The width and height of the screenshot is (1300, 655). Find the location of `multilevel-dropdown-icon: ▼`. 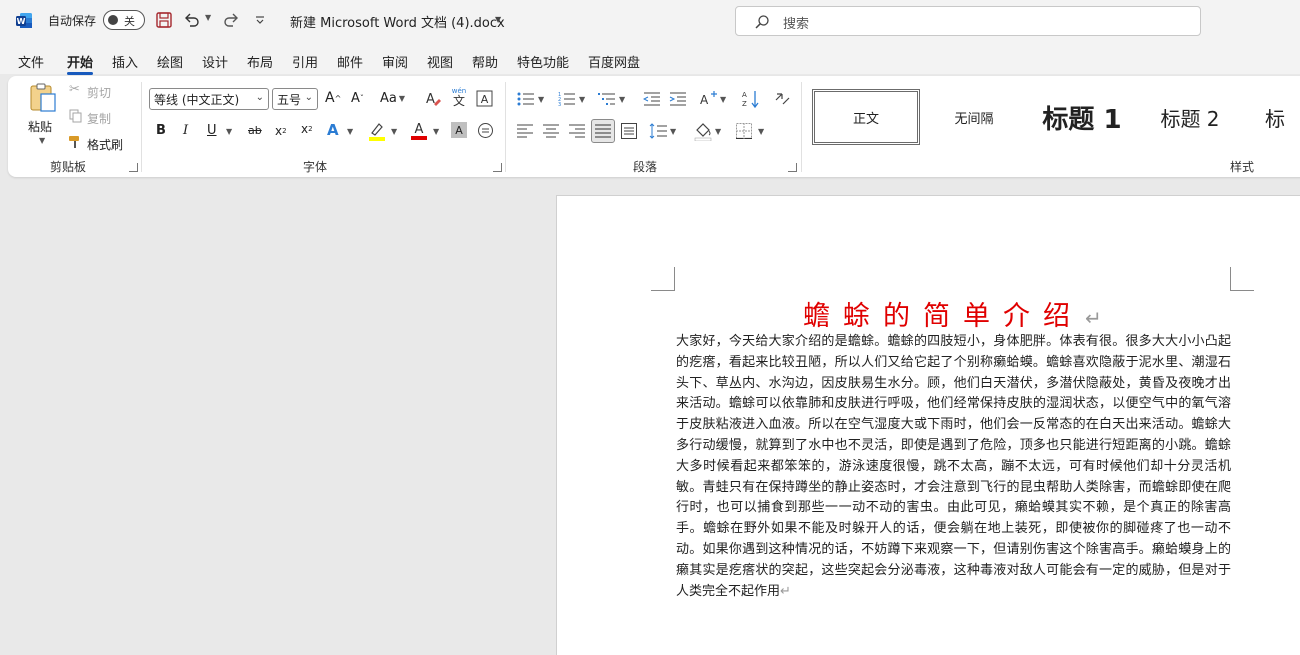

multilevel-dropdown-icon: ▼ is located at coordinates (622, 99).